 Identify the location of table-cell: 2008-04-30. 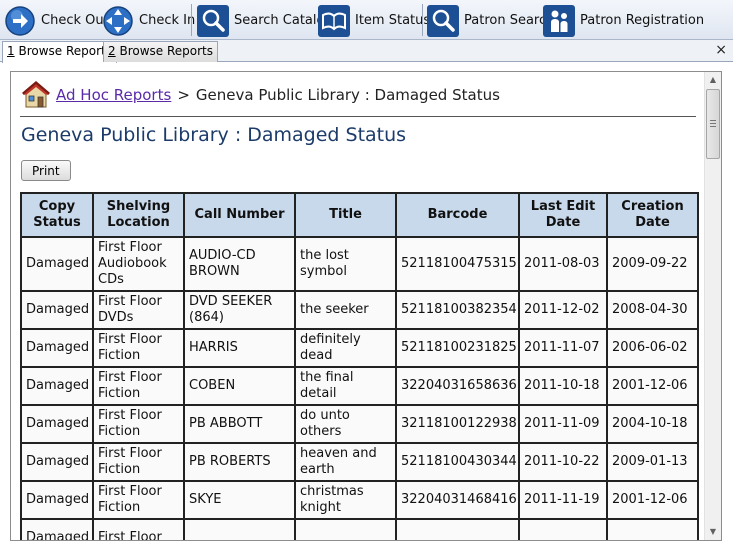
(652, 310).